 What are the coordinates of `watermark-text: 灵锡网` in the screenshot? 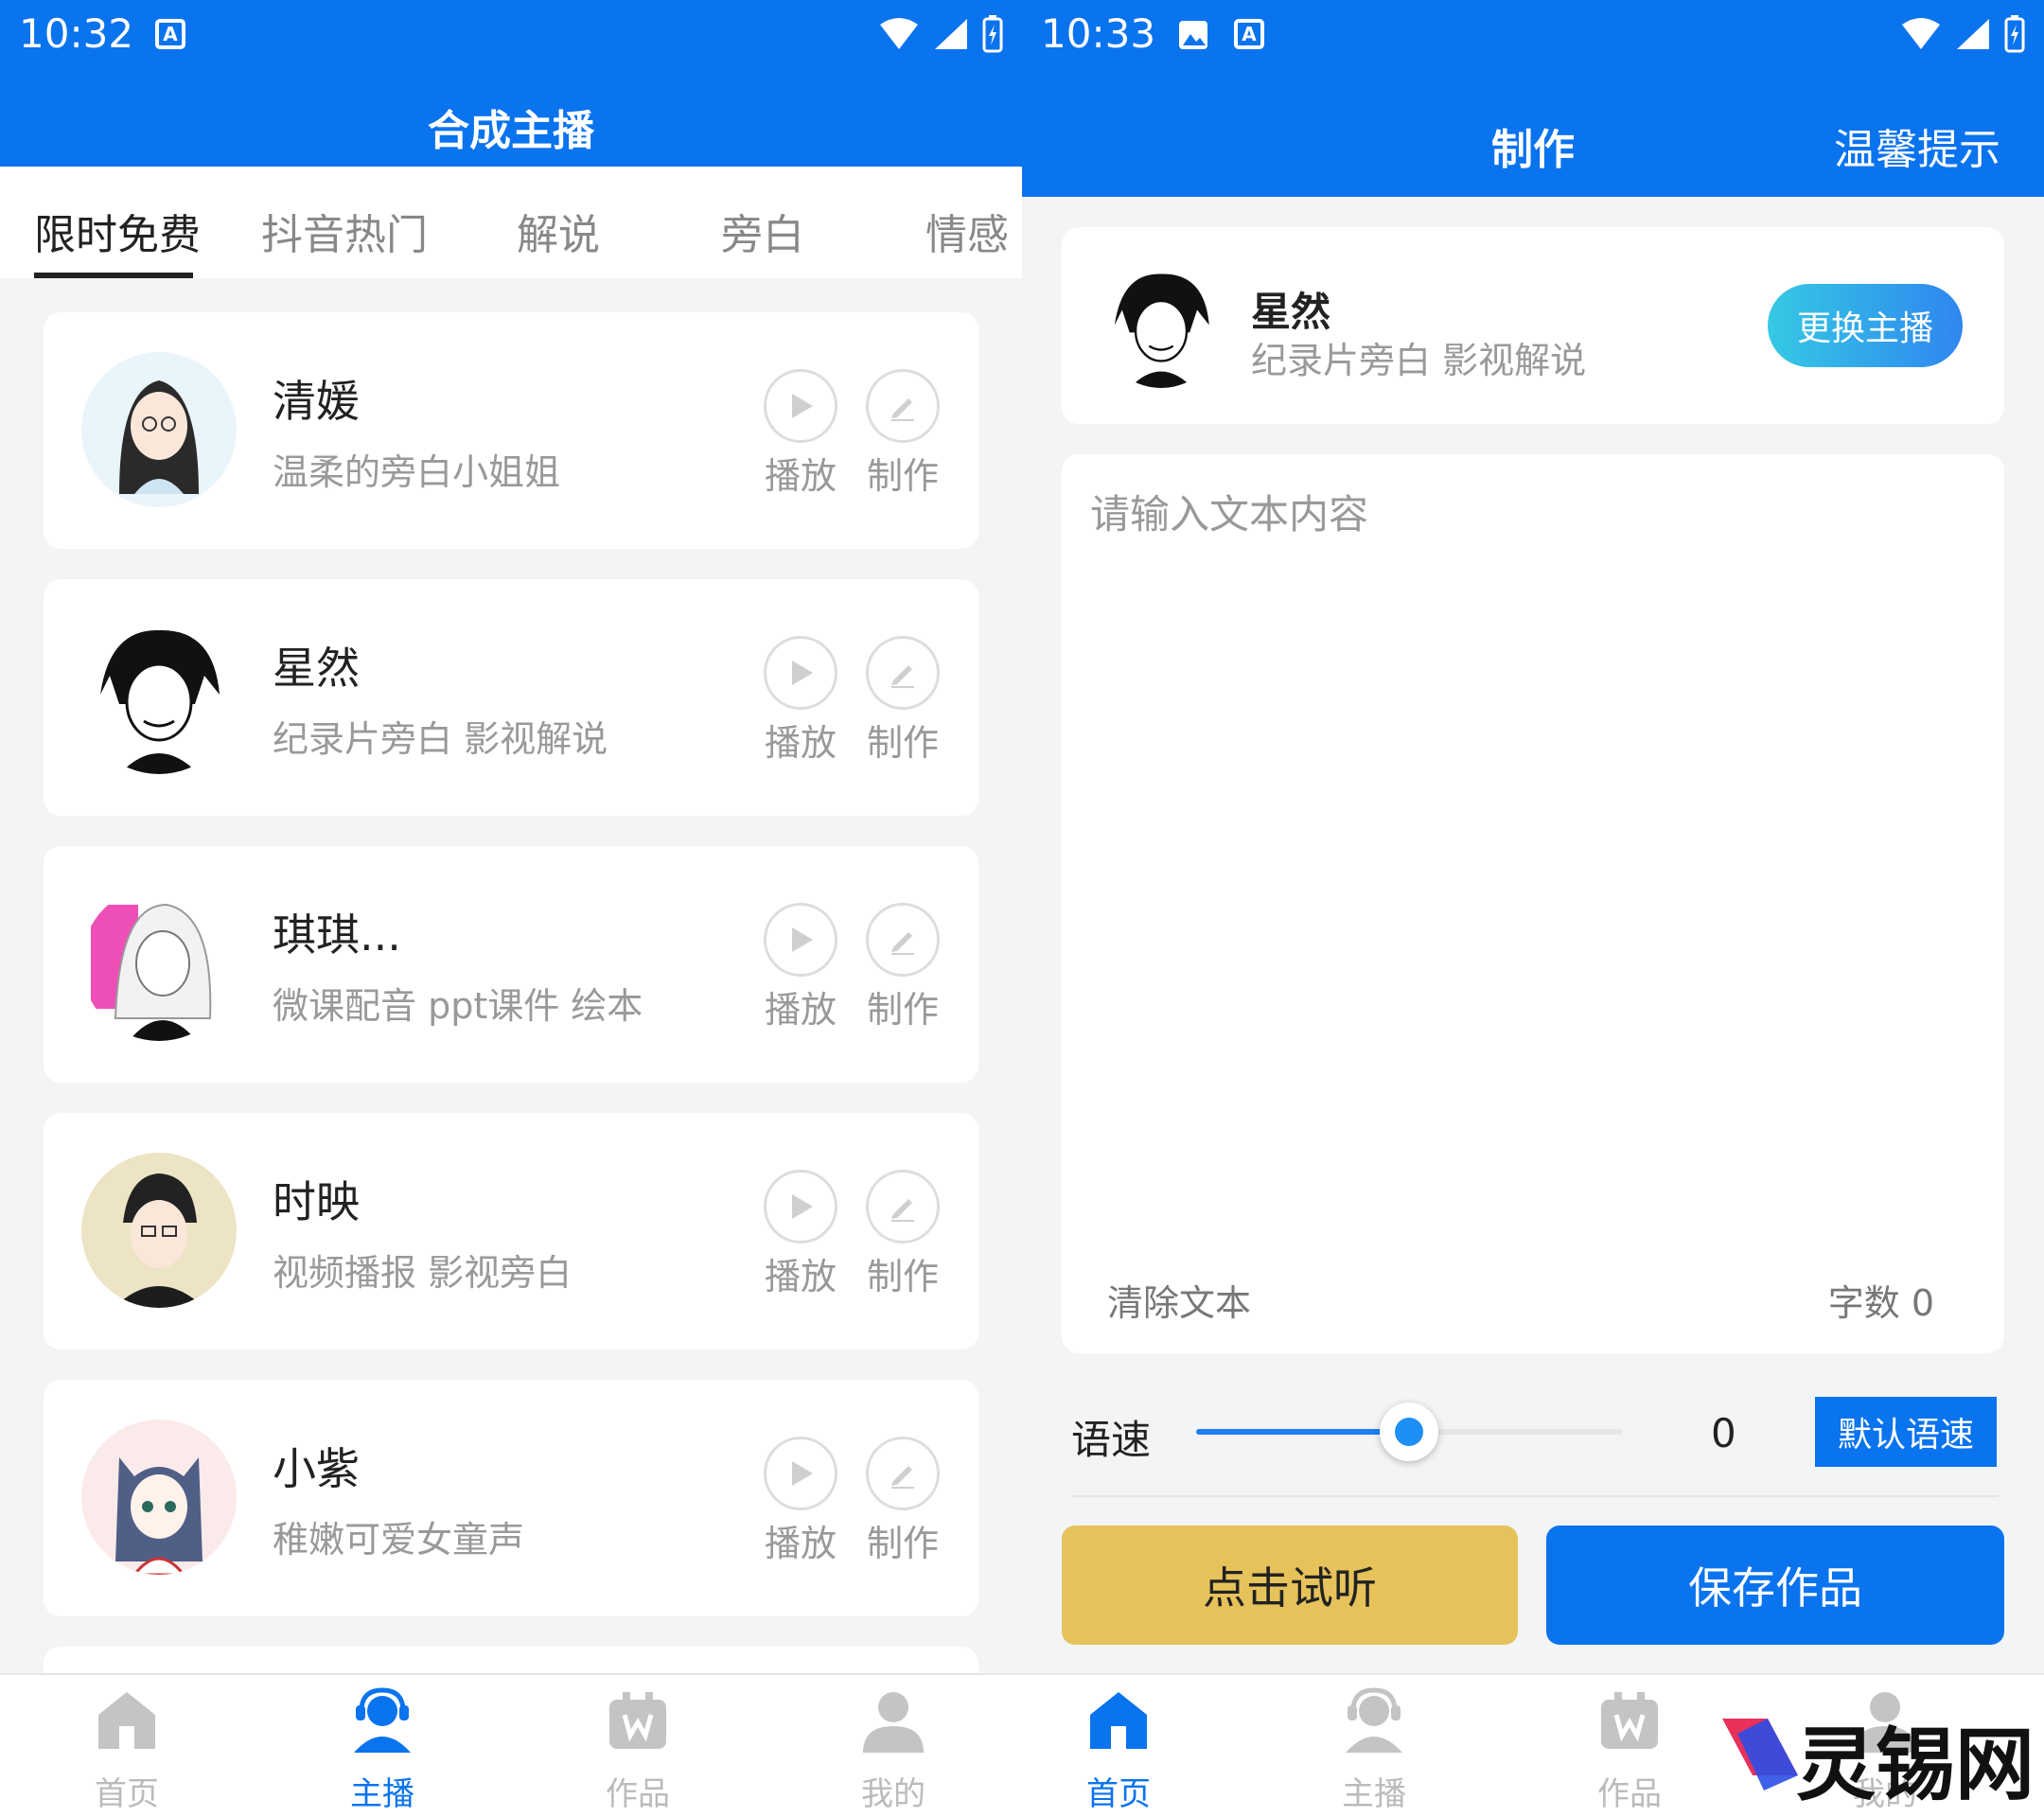 It's located at (1915, 1765).